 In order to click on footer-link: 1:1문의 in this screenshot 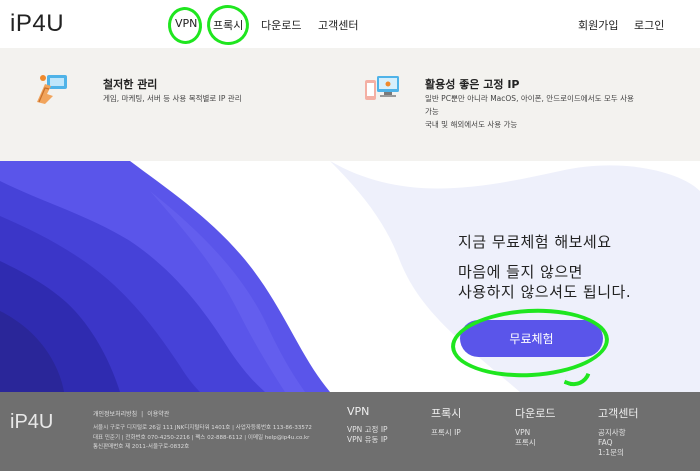, I will do `click(618, 453)`.